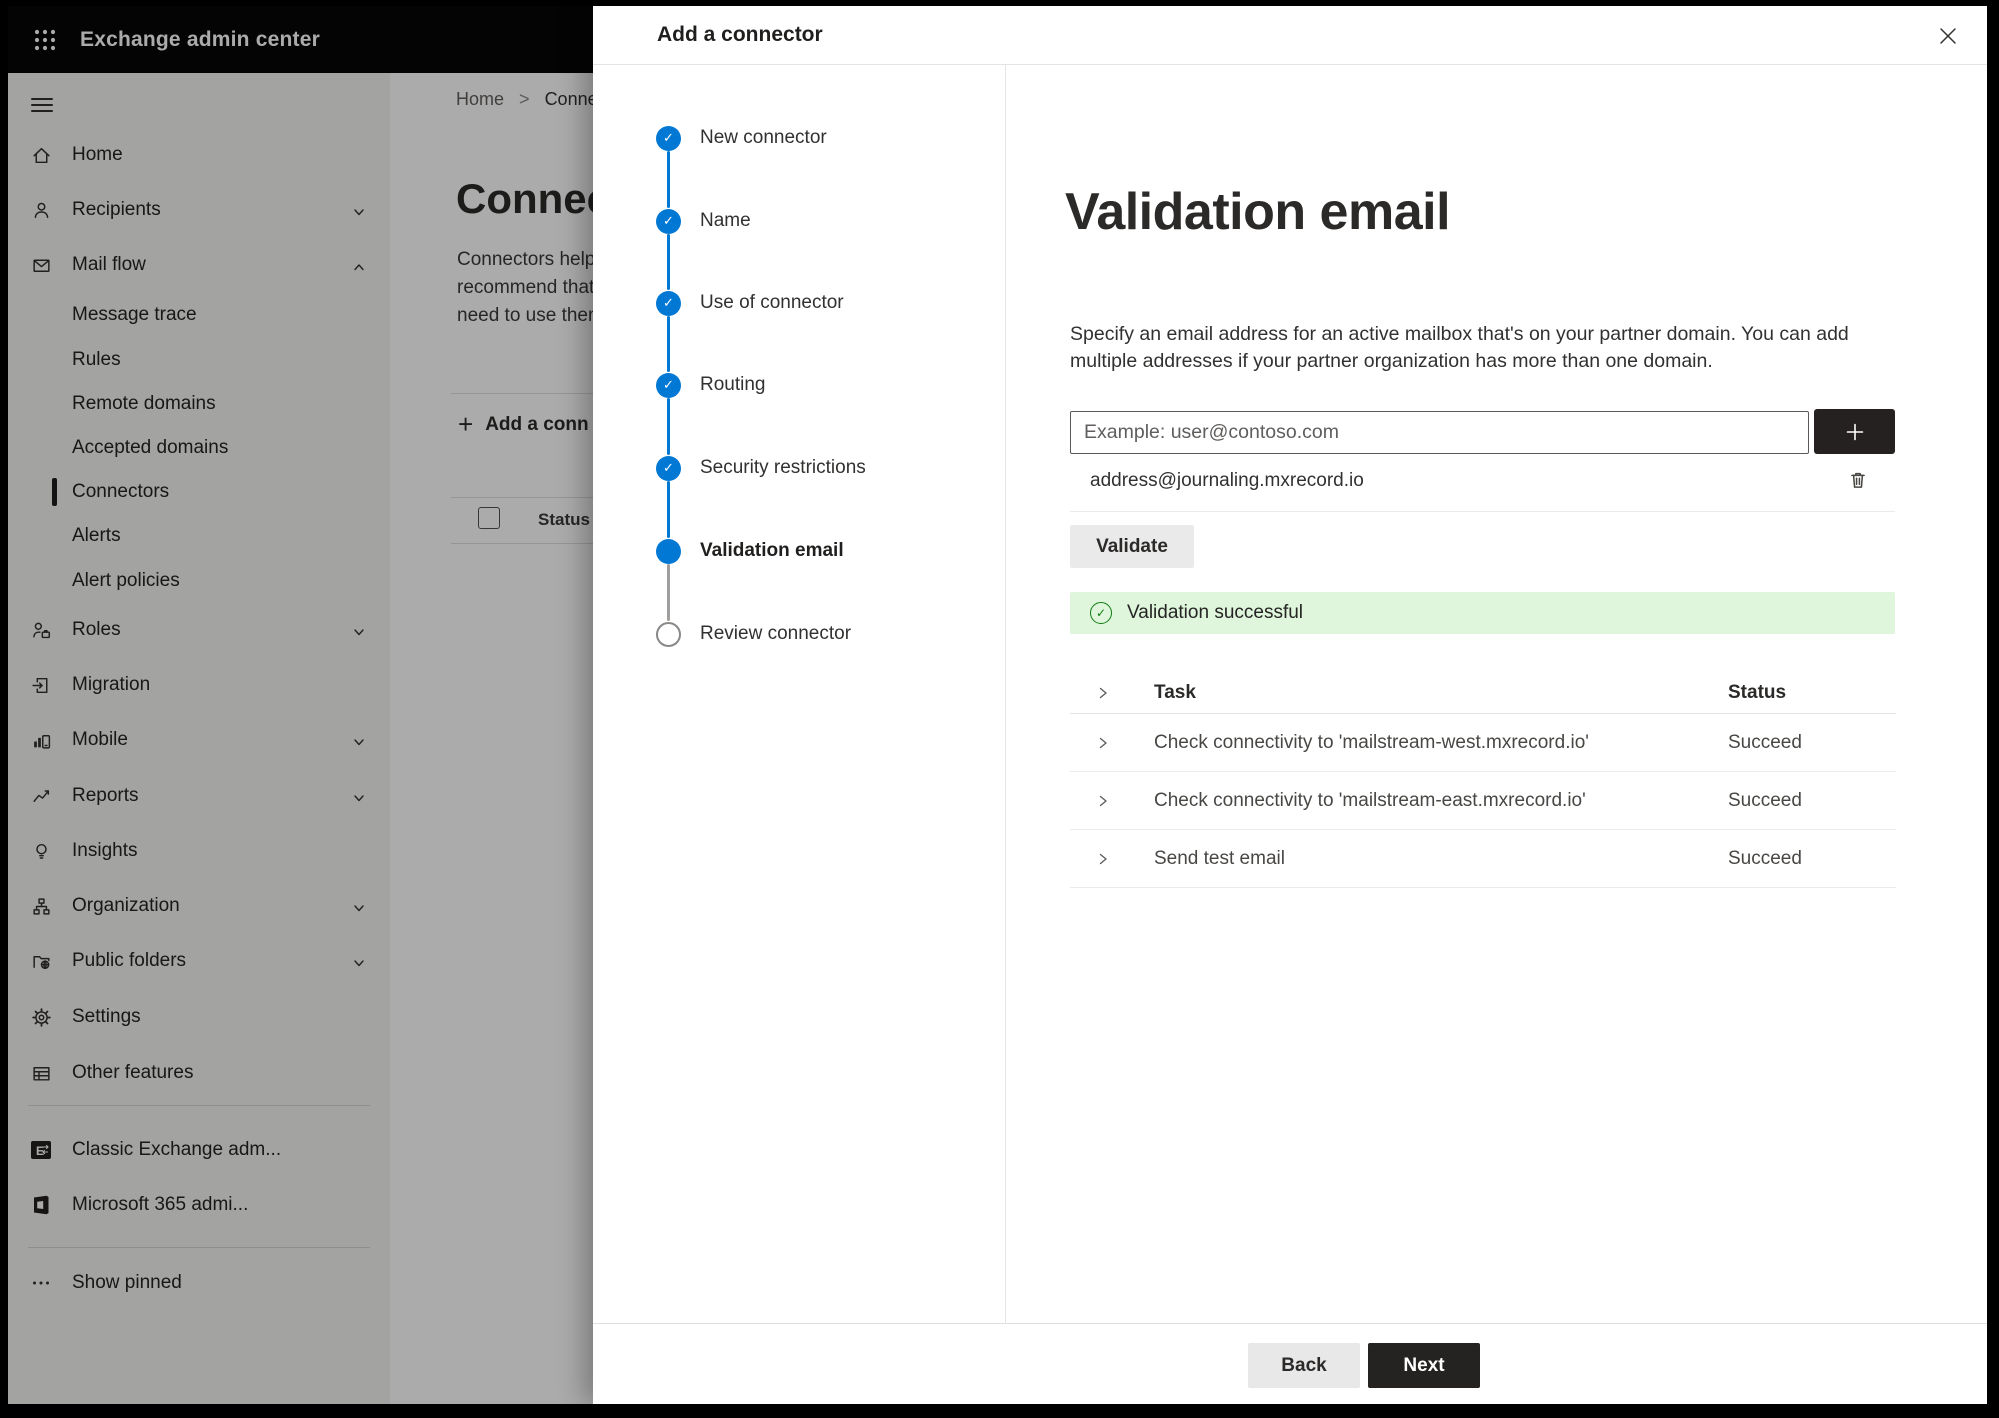  What do you see at coordinates (1227, 480) in the screenshot?
I see `added-address-text: address@journaling.mxrecord.io` at bounding box center [1227, 480].